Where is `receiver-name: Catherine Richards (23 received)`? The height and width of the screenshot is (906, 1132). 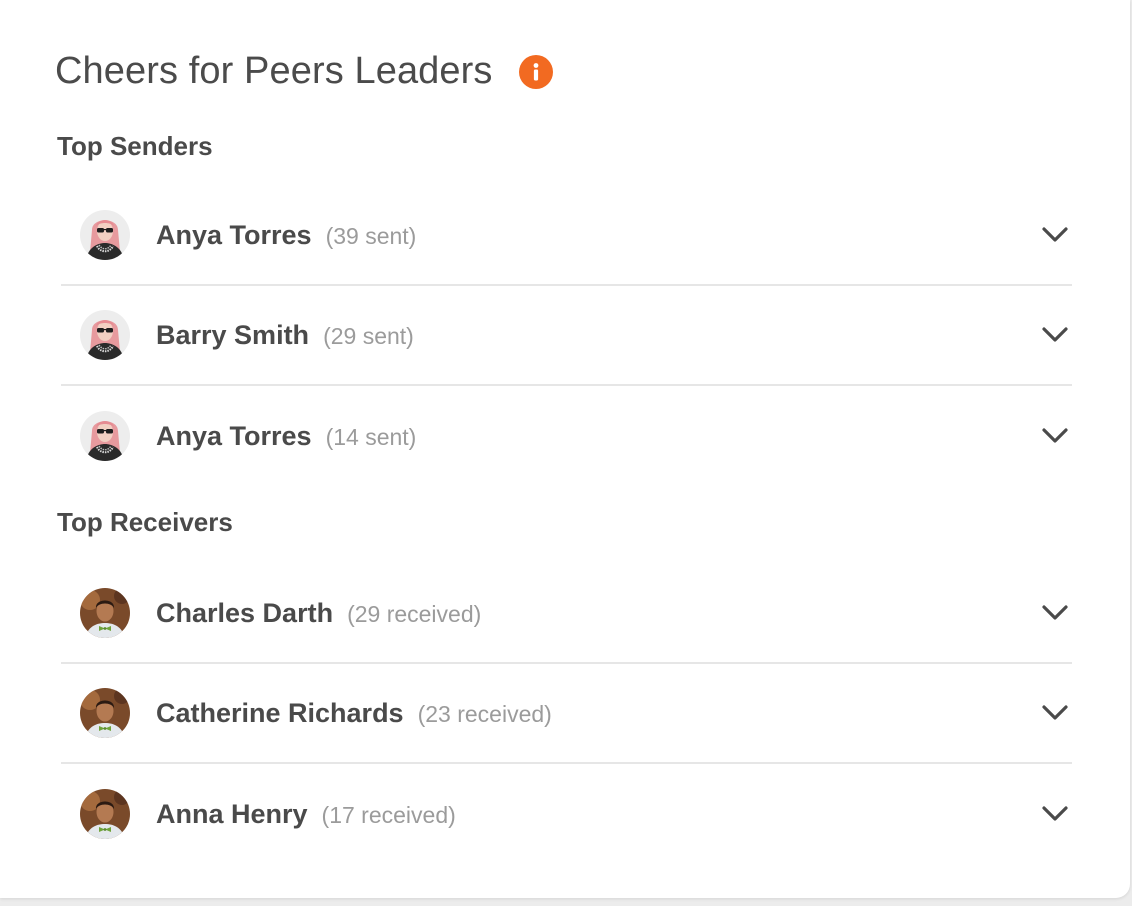
receiver-name: Catherine Richards (23 received) is located at coordinates (354, 713).